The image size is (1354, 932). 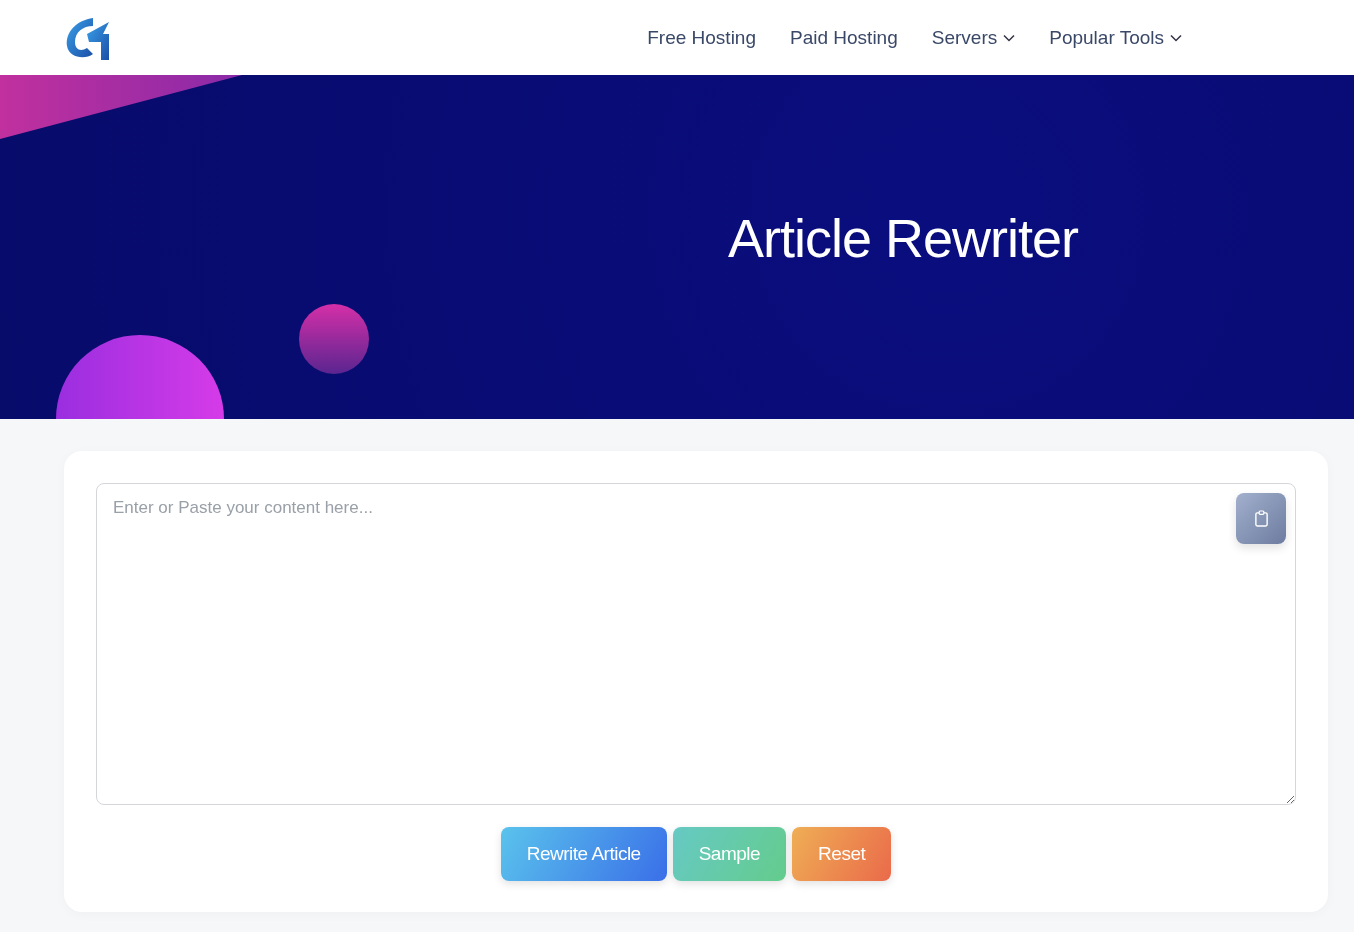 What do you see at coordinates (844, 37) in the screenshot?
I see `nav-link: Paid Hosting` at bounding box center [844, 37].